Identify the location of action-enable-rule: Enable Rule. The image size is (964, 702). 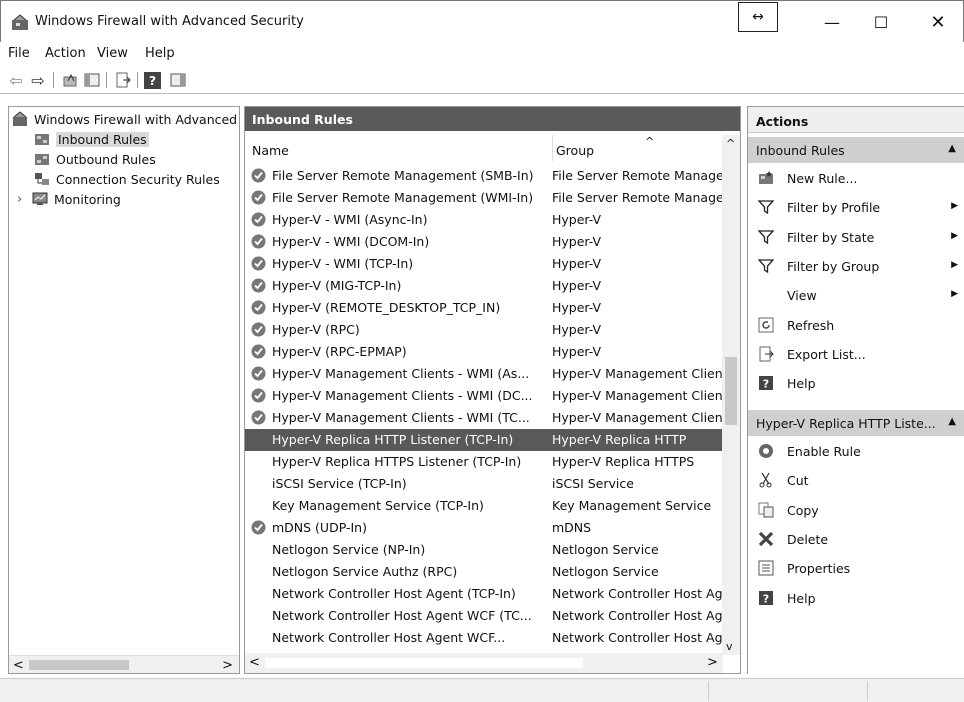
(856, 451).